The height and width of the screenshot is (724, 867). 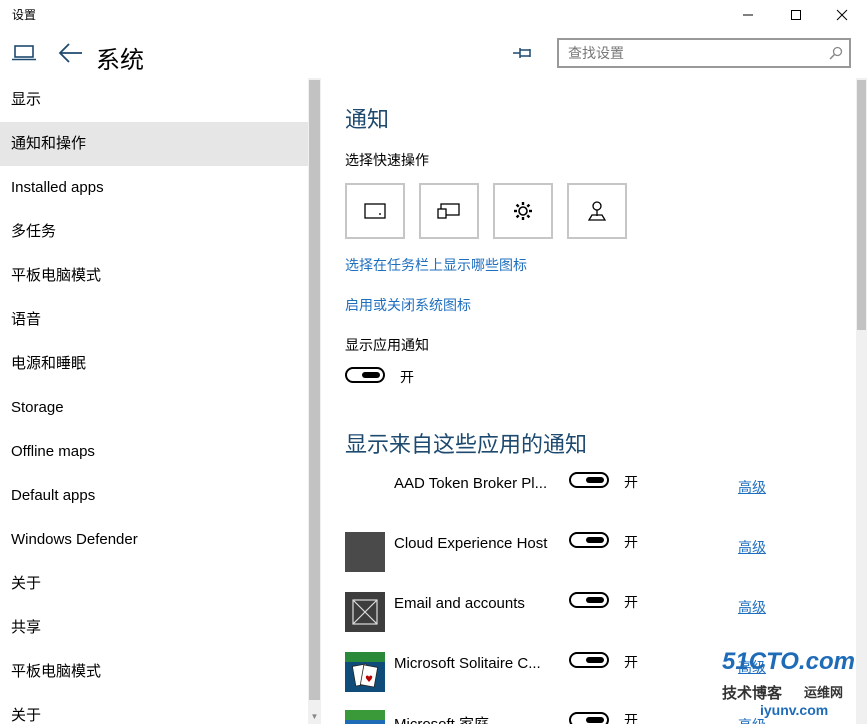 What do you see at coordinates (408, 305) in the screenshot?
I see `system-icons-link: 启用或关闭系统图标` at bounding box center [408, 305].